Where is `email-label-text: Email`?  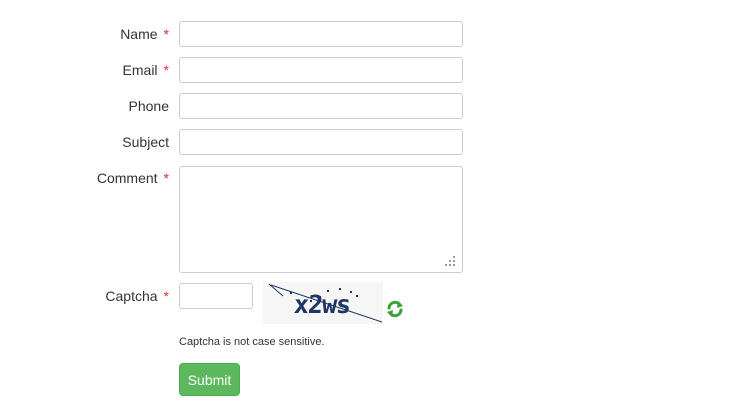
email-label-text: Email is located at coordinates (140, 70).